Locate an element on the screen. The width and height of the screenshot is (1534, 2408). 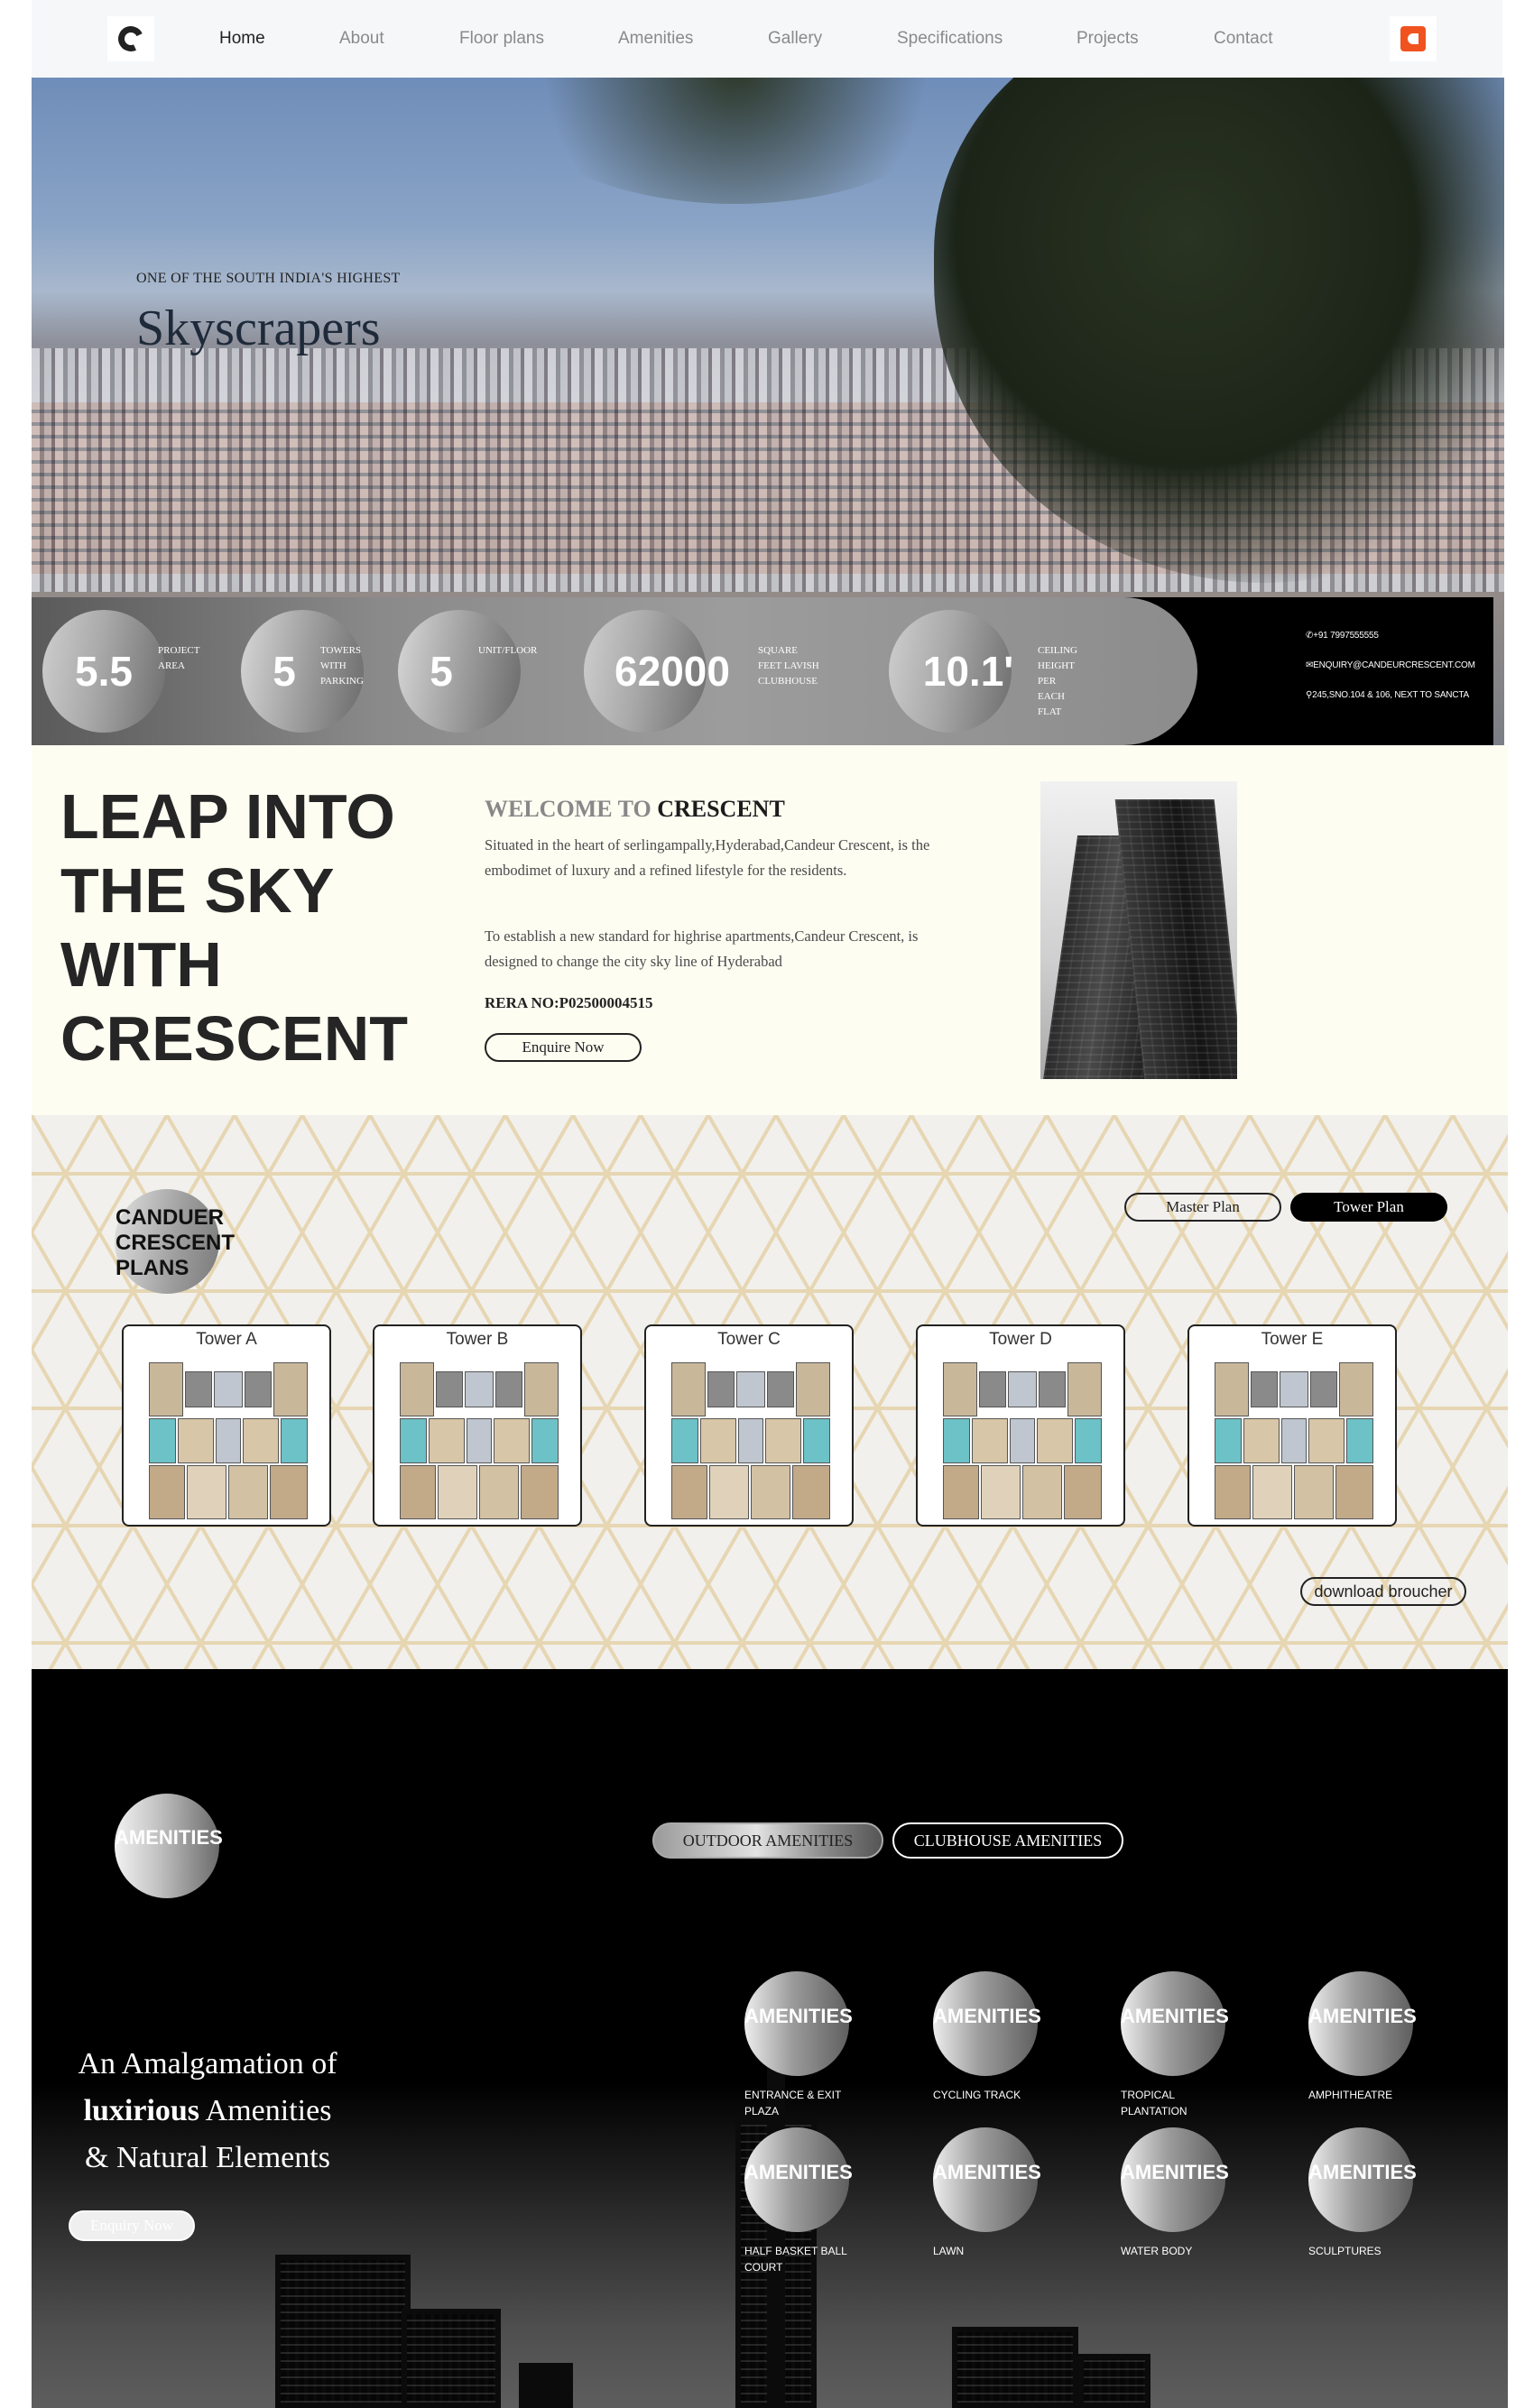
stat-circle: 5.5 is located at coordinates (103, 671).